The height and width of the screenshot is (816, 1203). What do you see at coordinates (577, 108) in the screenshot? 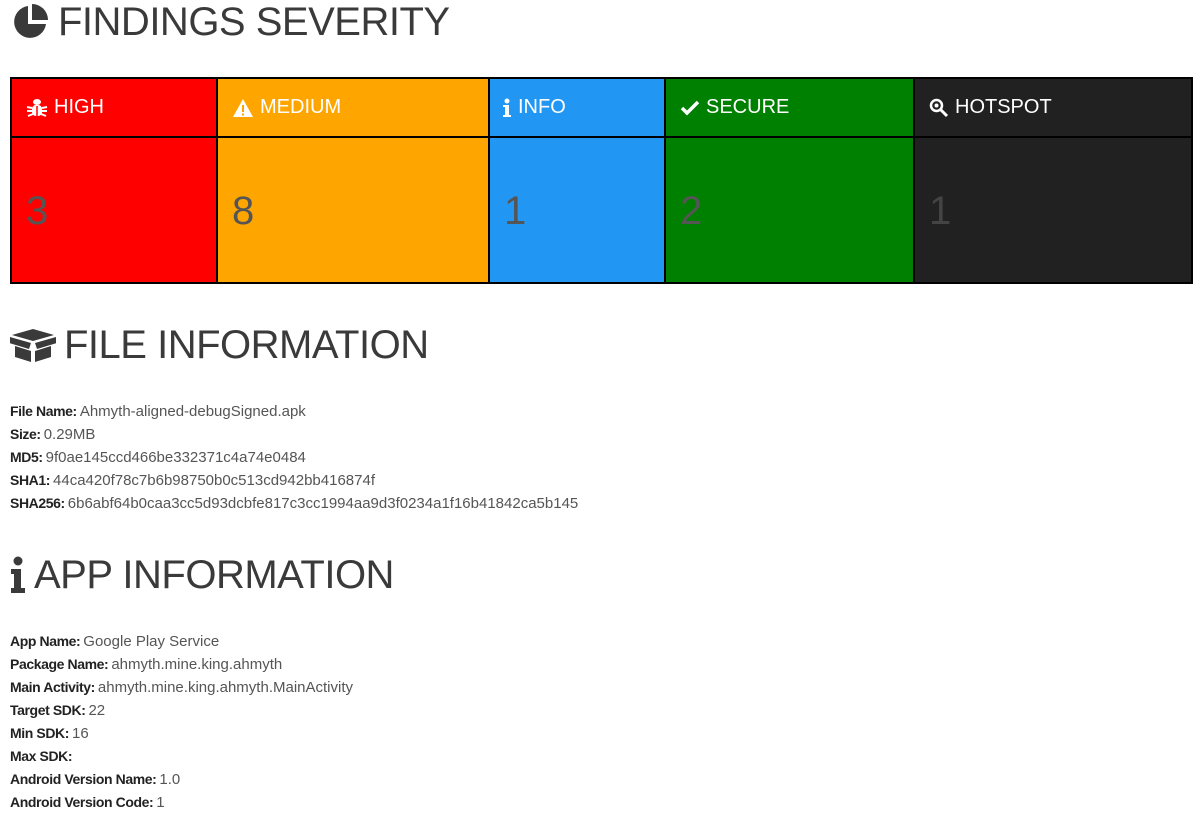
I see `severity-info-header: INFO` at bounding box center [577, 108].